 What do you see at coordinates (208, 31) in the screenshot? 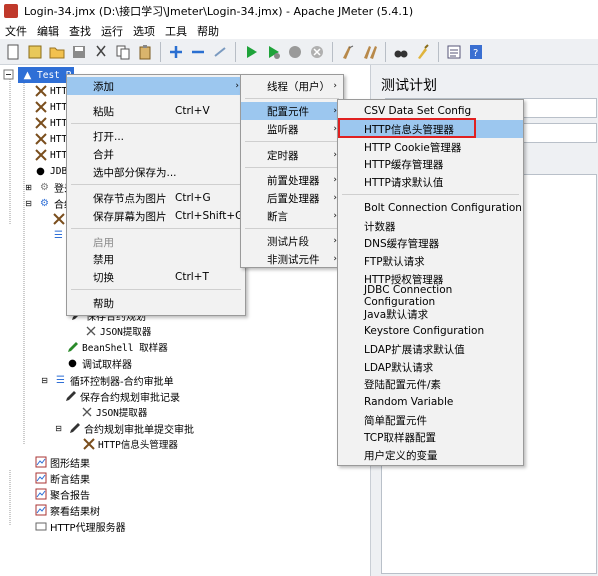
I see `menu-help: 帮助` at bounding box center [208, 31].